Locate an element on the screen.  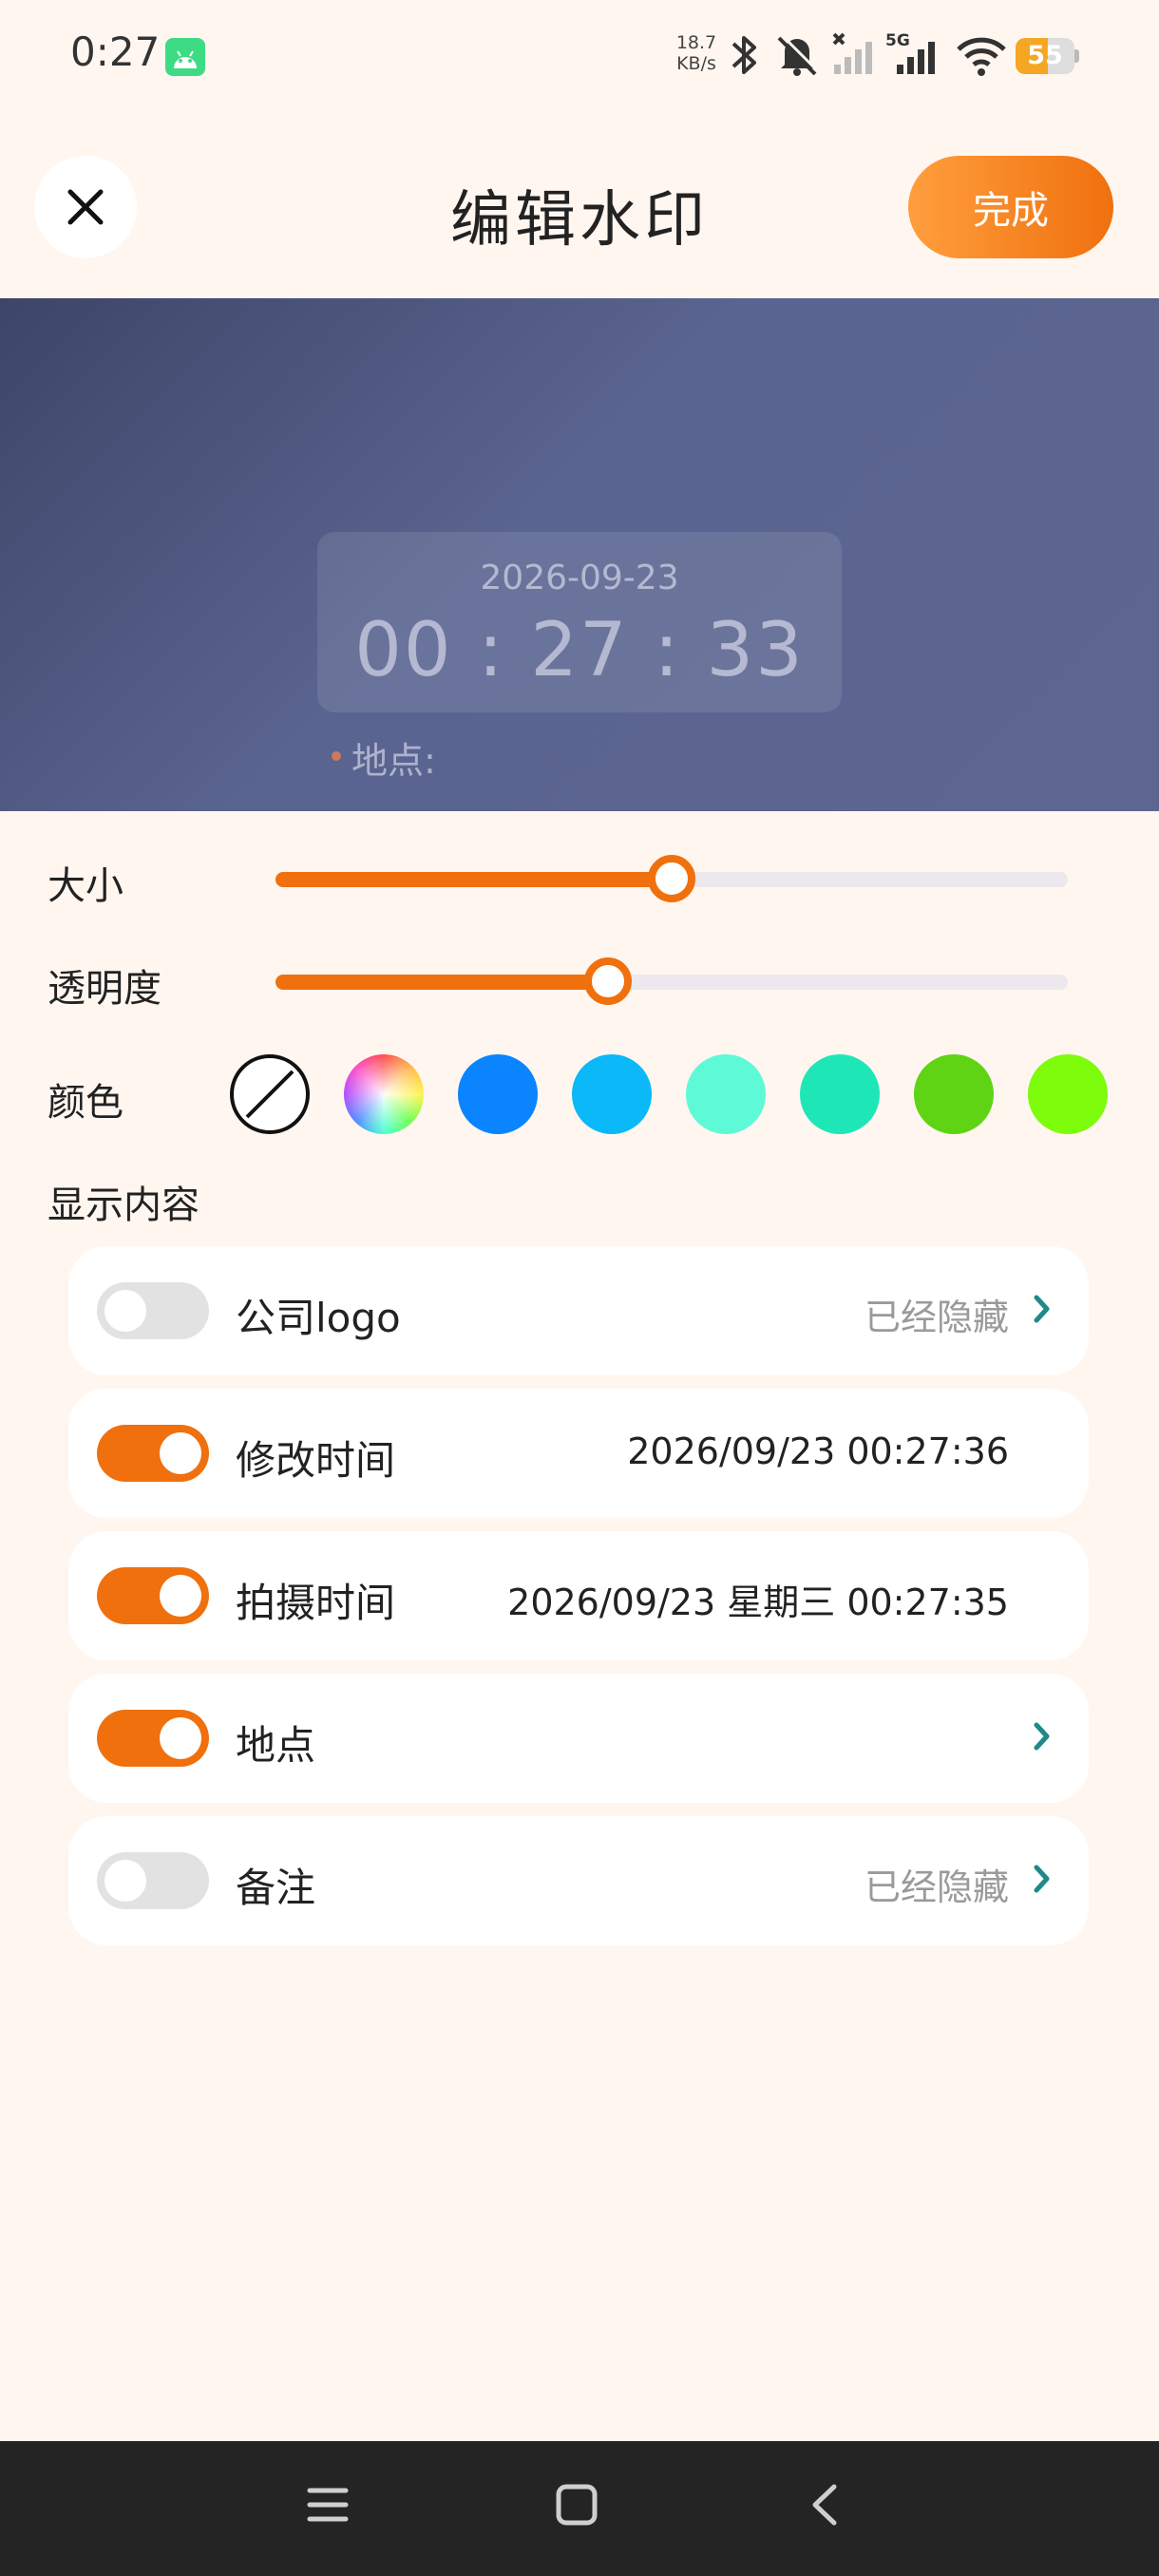
remark-label: 备注 is located at coordinates (276, 1888).